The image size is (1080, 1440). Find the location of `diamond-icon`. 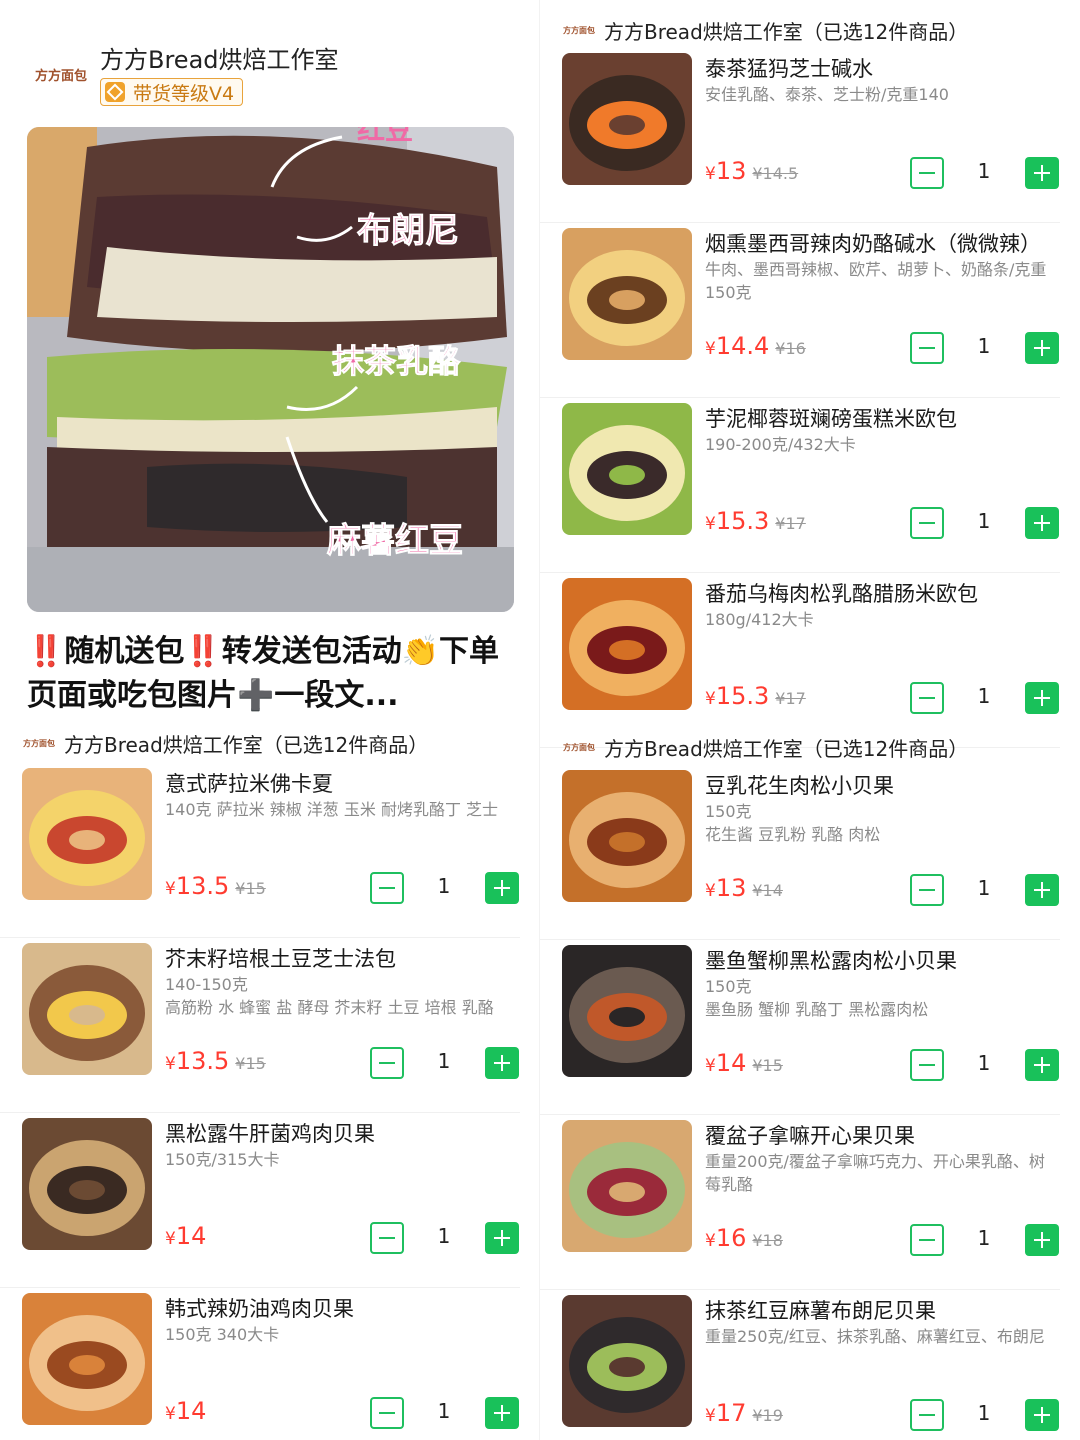

diamond-icon is located at coordinates (115, 92).